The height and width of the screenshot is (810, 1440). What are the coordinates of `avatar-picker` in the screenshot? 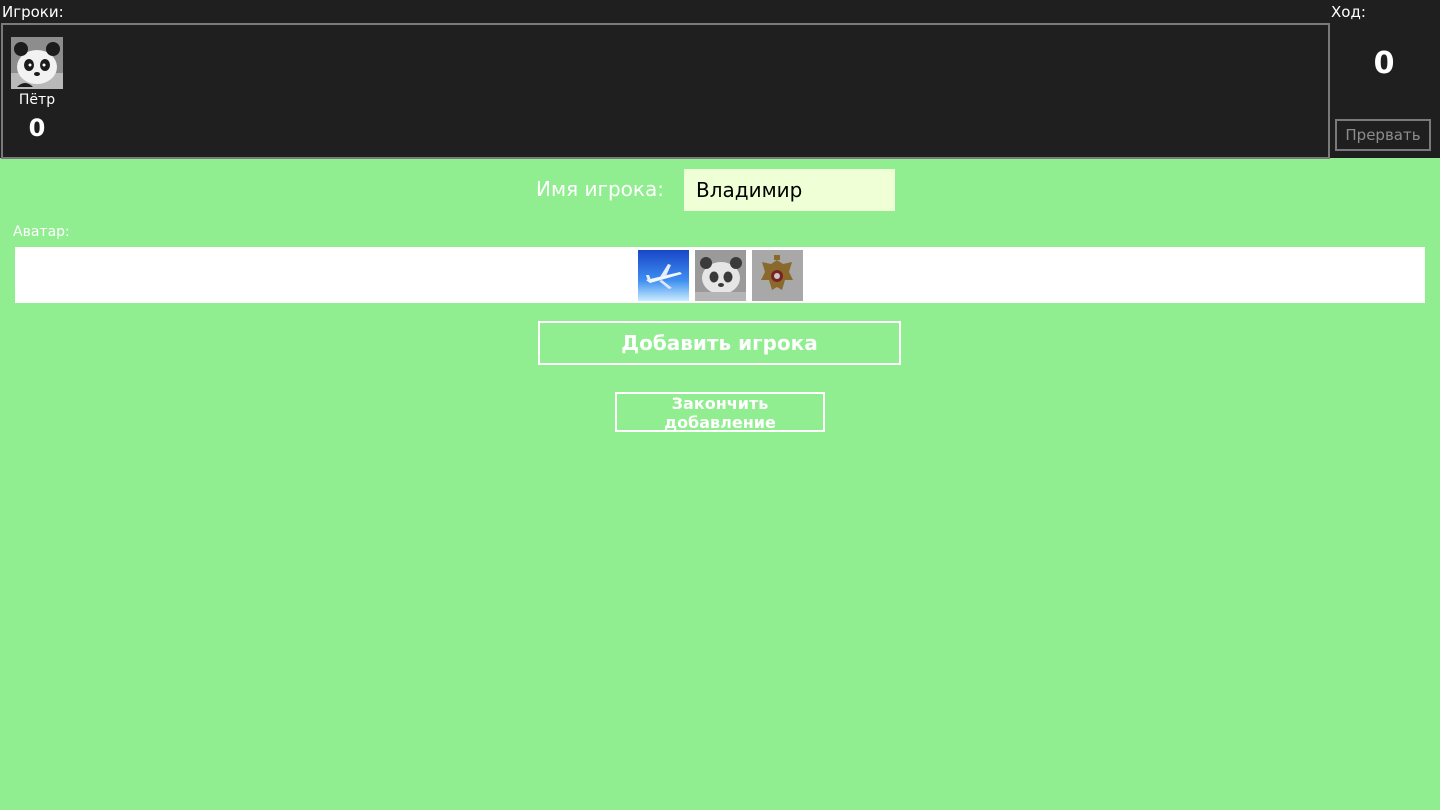 It's located at (720, 275).